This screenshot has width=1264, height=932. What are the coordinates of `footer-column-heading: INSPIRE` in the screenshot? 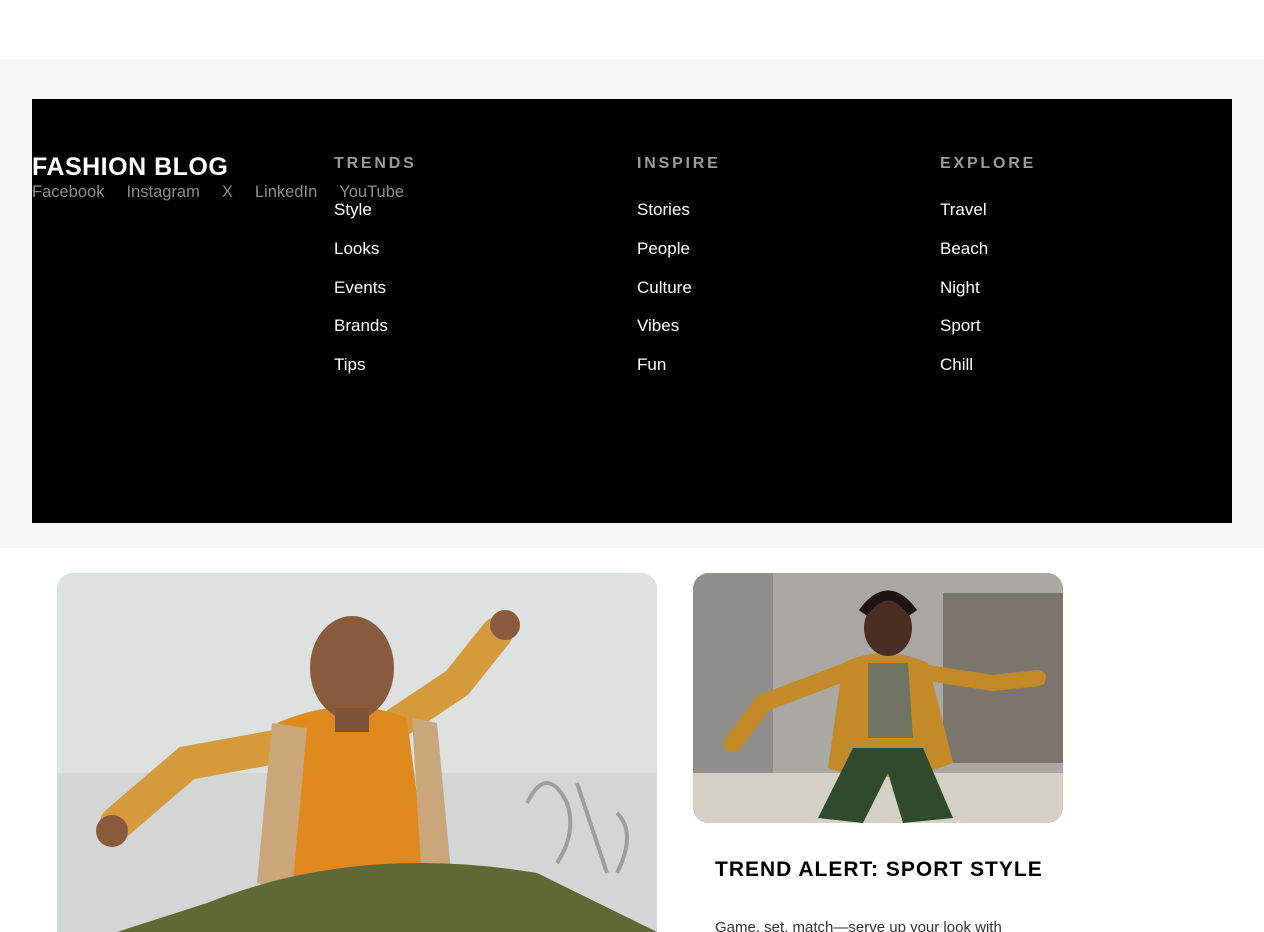 It's located at (679, 163).